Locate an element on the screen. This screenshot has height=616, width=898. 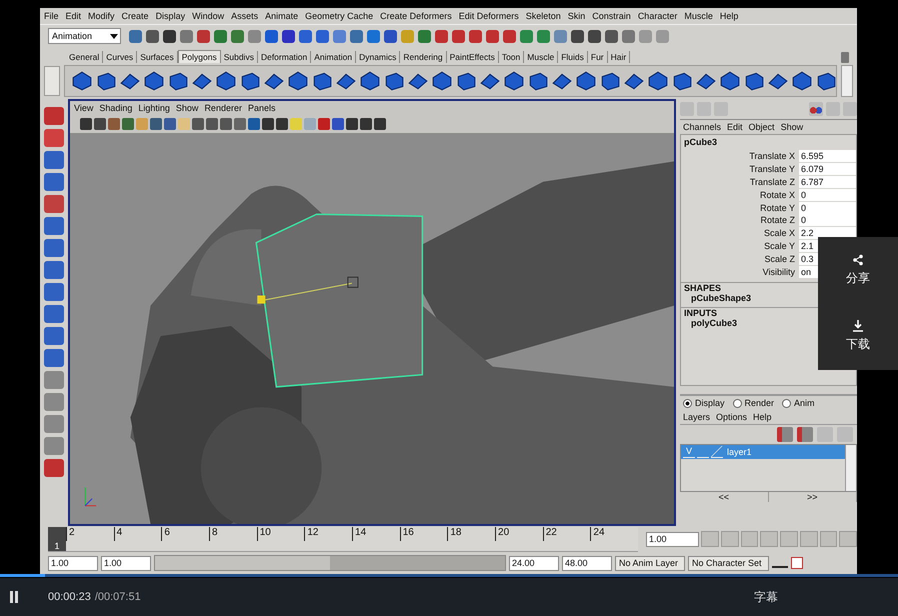
anim-layer-dropdown: No Anim Layer is located at coordinates (650, 563).